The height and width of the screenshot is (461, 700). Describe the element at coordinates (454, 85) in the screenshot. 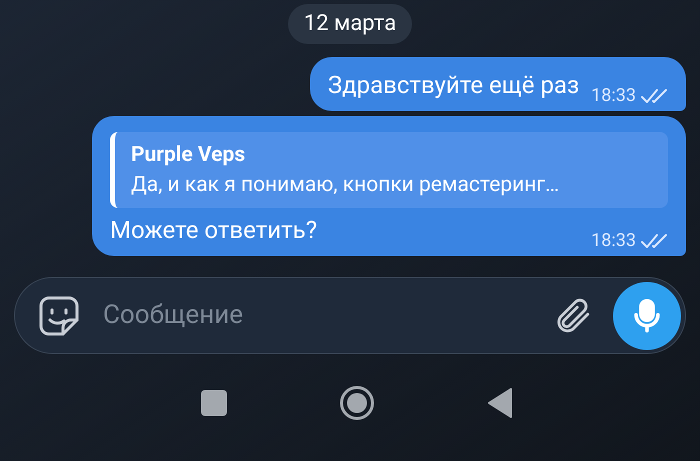

I see `message-text: Здравствуйте ещё раз` at that location.